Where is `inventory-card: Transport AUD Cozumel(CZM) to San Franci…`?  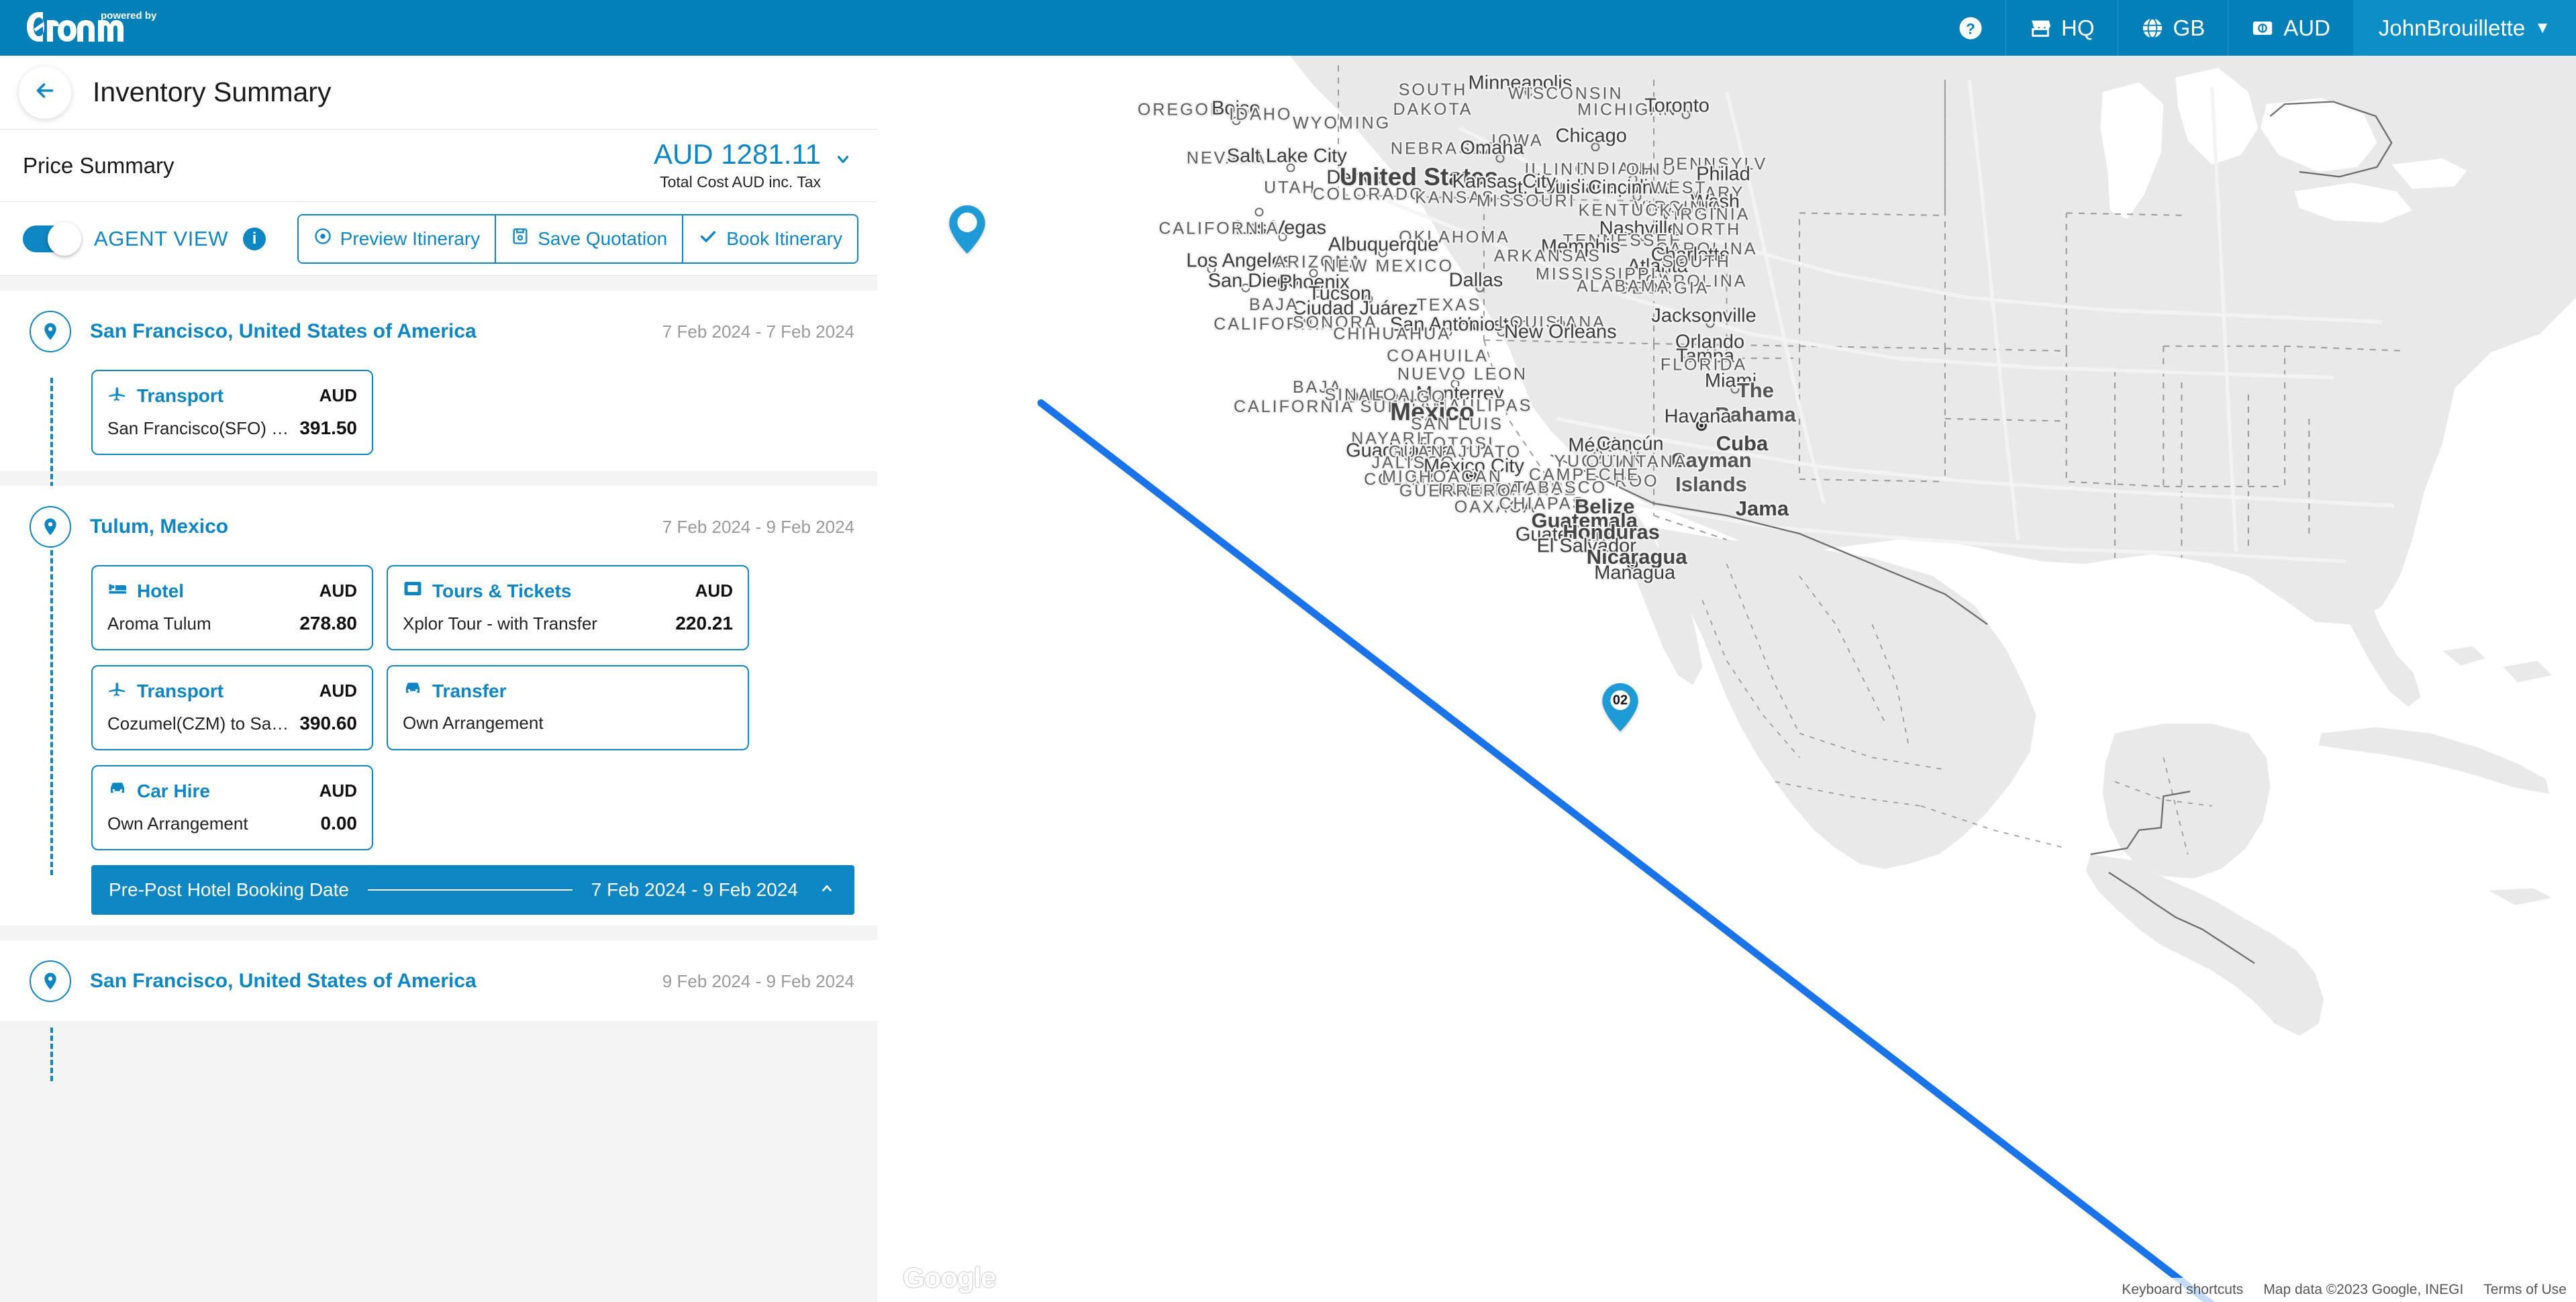 inventory-card: Transport AUD Cozumel(CZM) to San Franci… is located at coordinates (232, 707).